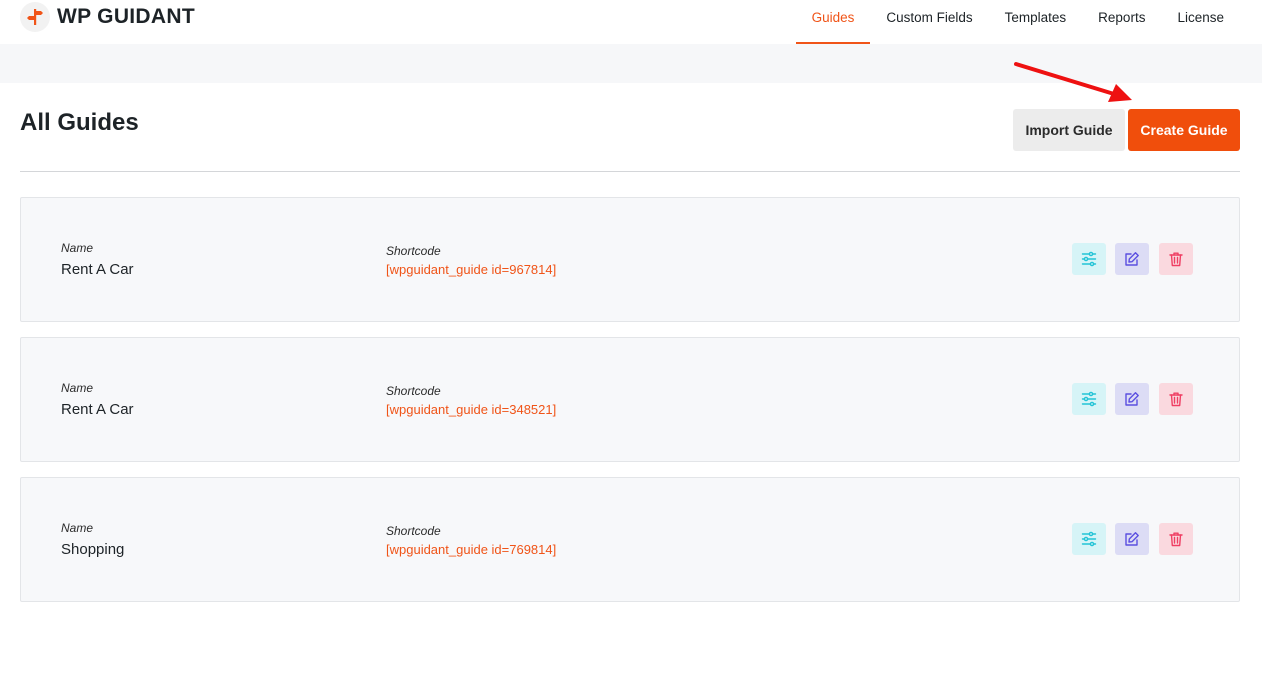 Image resolution: width=1262 pixels, height=690 pixels. I want to click on nav-templates: Templates, so click(1036, 22).